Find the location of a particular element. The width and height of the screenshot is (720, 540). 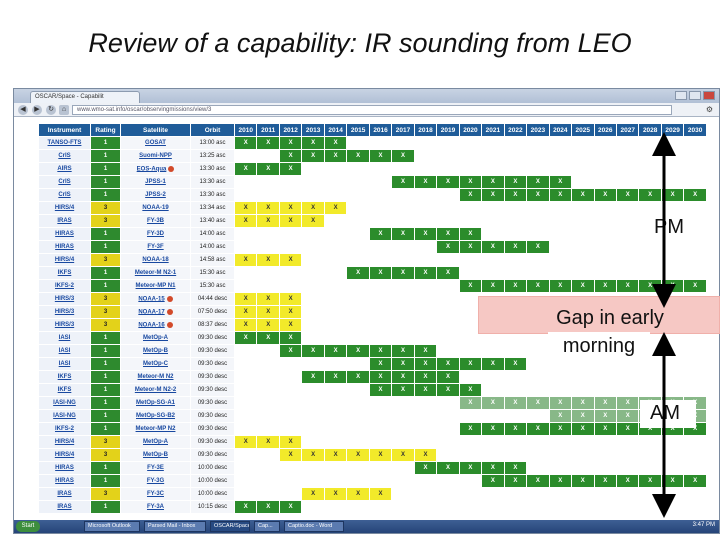

header-rating: Rating is located at coordinates (105, 130).